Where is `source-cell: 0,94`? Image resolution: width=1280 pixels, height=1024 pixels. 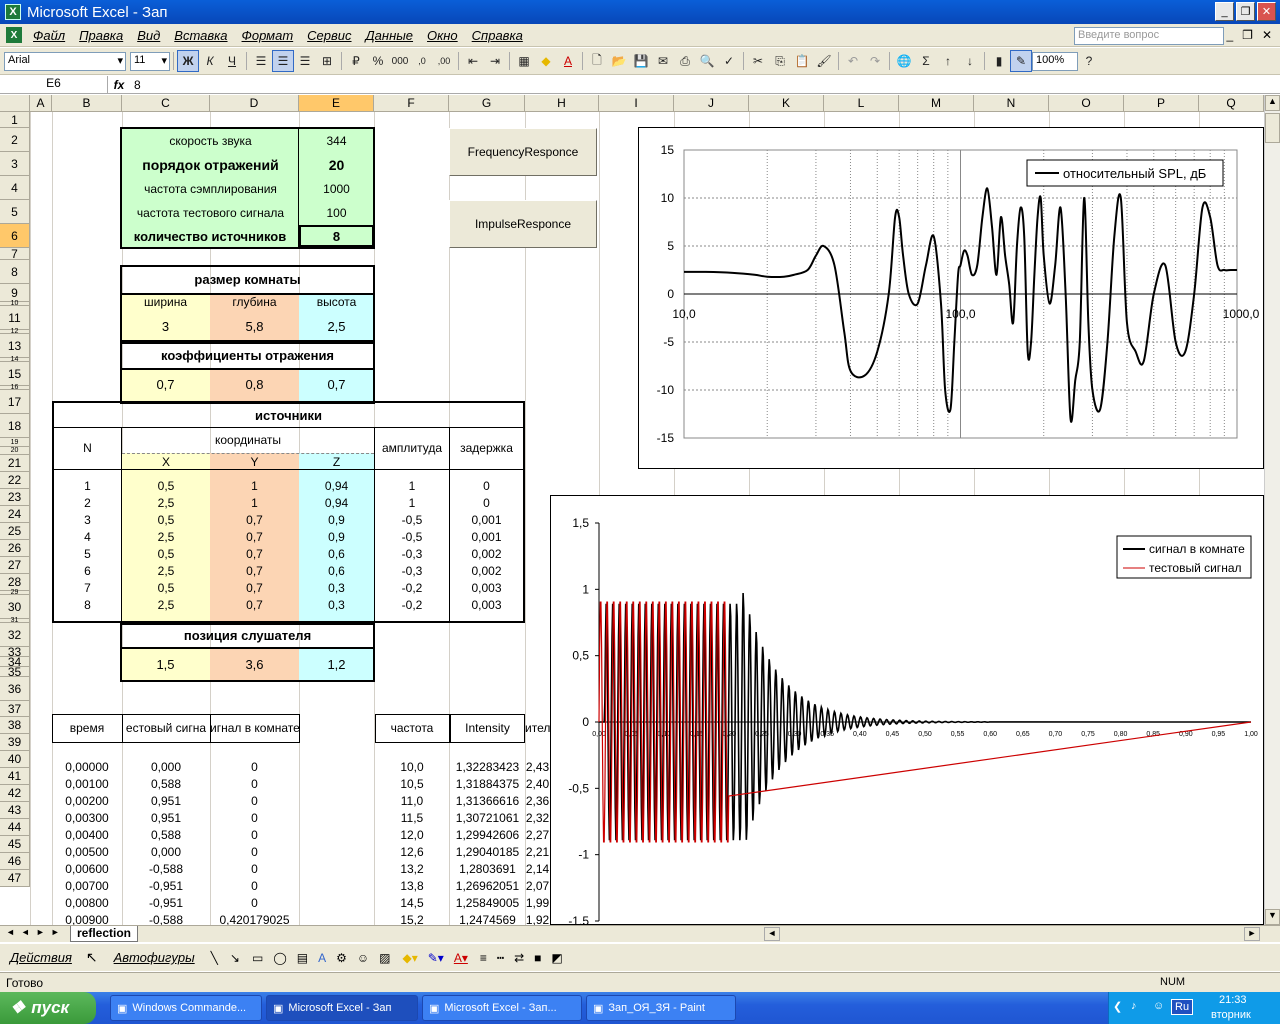 source-cell: 0,94 is located at coordinates (336, 486).